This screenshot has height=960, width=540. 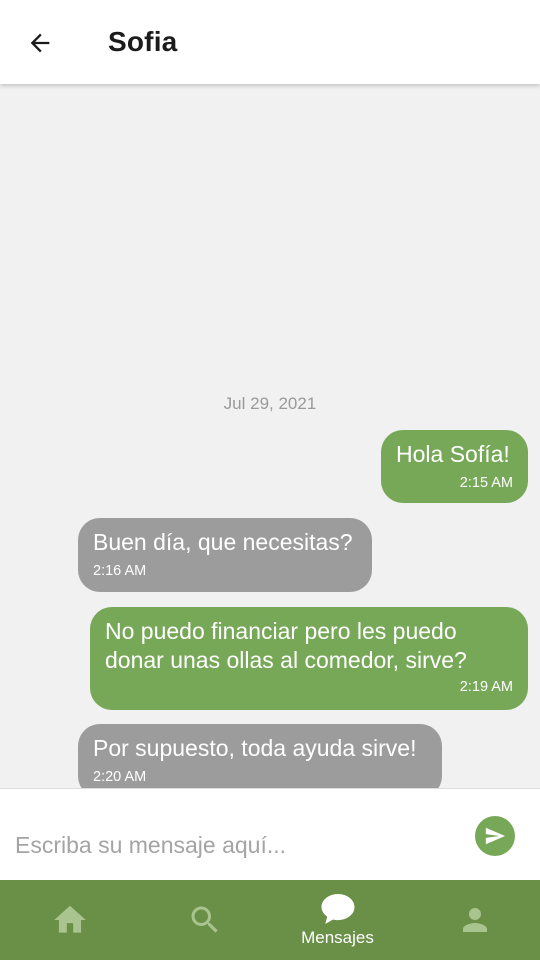 What do you see at coordinates (270, 403) in the screenshot?
I see `date-separator: Jul 29, 2021` at bounding box center [270, 403].